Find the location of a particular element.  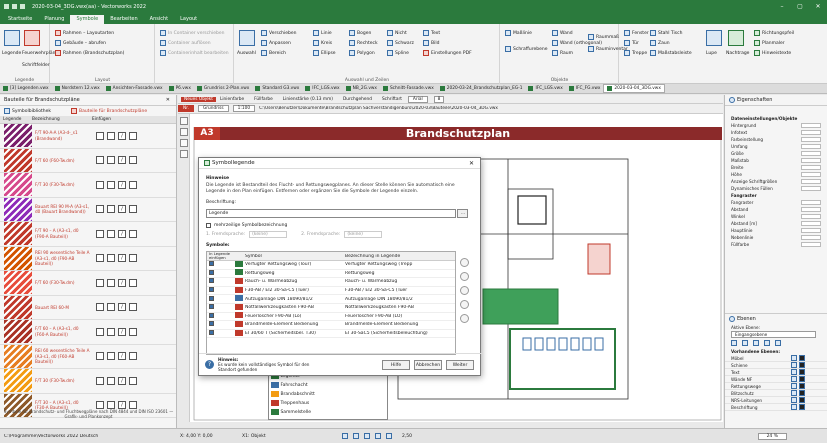

rechteck-button: Rechteck is located at coordinates (363, 43).